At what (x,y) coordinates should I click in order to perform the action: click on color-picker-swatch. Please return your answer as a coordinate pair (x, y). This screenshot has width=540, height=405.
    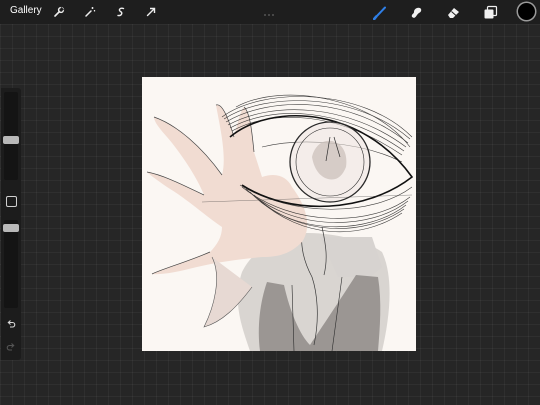
    Looking at the image, I should click on (526, 11).